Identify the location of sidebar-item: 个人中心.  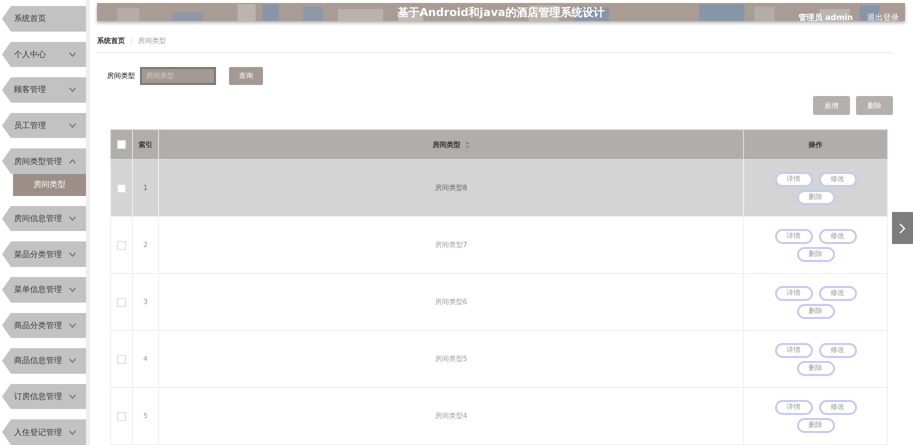
(44, 55).